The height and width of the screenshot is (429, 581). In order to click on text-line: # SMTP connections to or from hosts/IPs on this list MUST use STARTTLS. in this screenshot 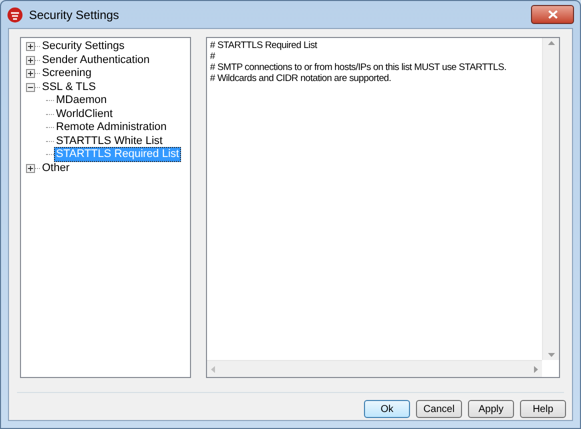, I will do `click(359, 67)`.